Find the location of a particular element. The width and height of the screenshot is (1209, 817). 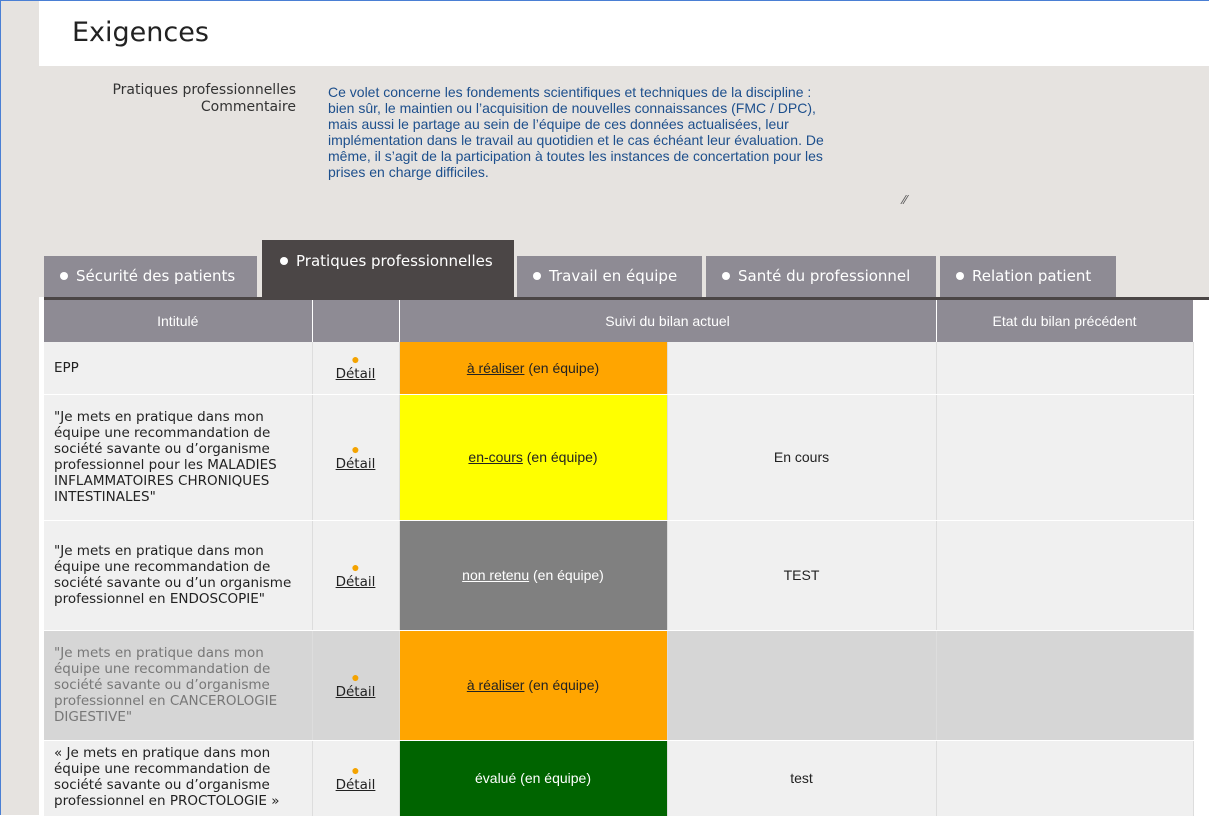

resize-handle-icon: ⁄⁄ is located at coordinates (905, 199).